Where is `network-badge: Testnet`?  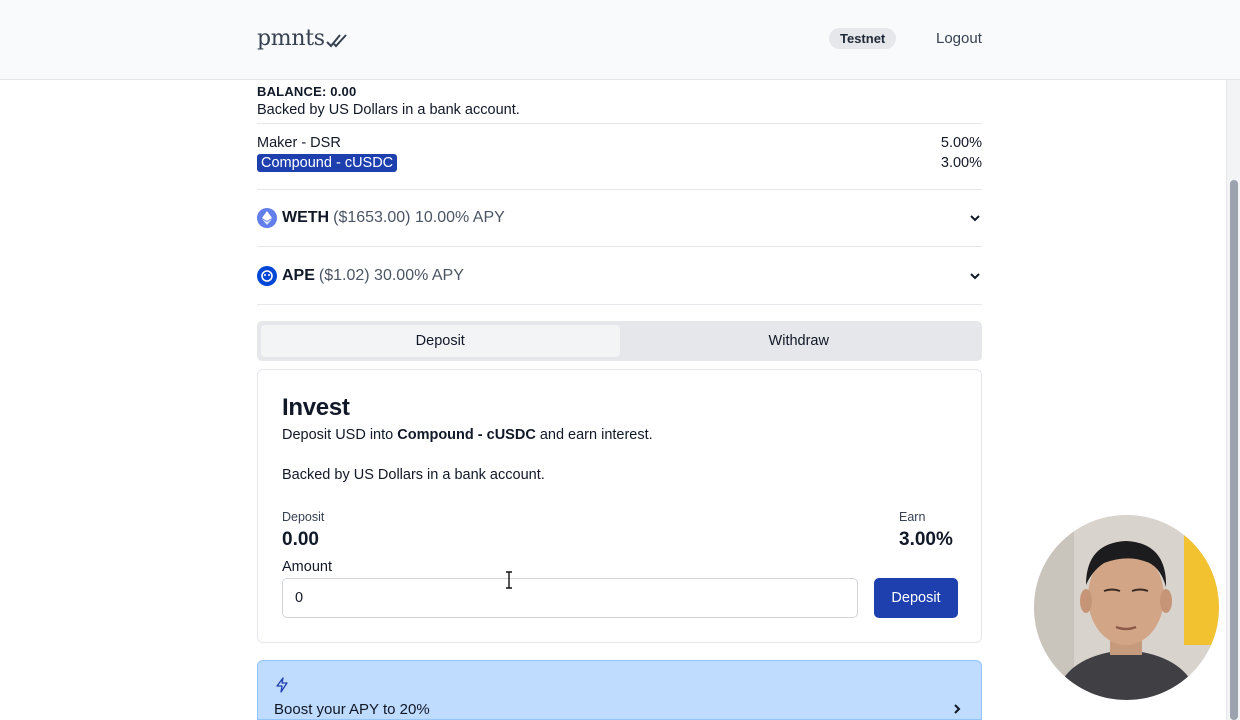
network-badge: Testnet is located at coordinates (863, 38).